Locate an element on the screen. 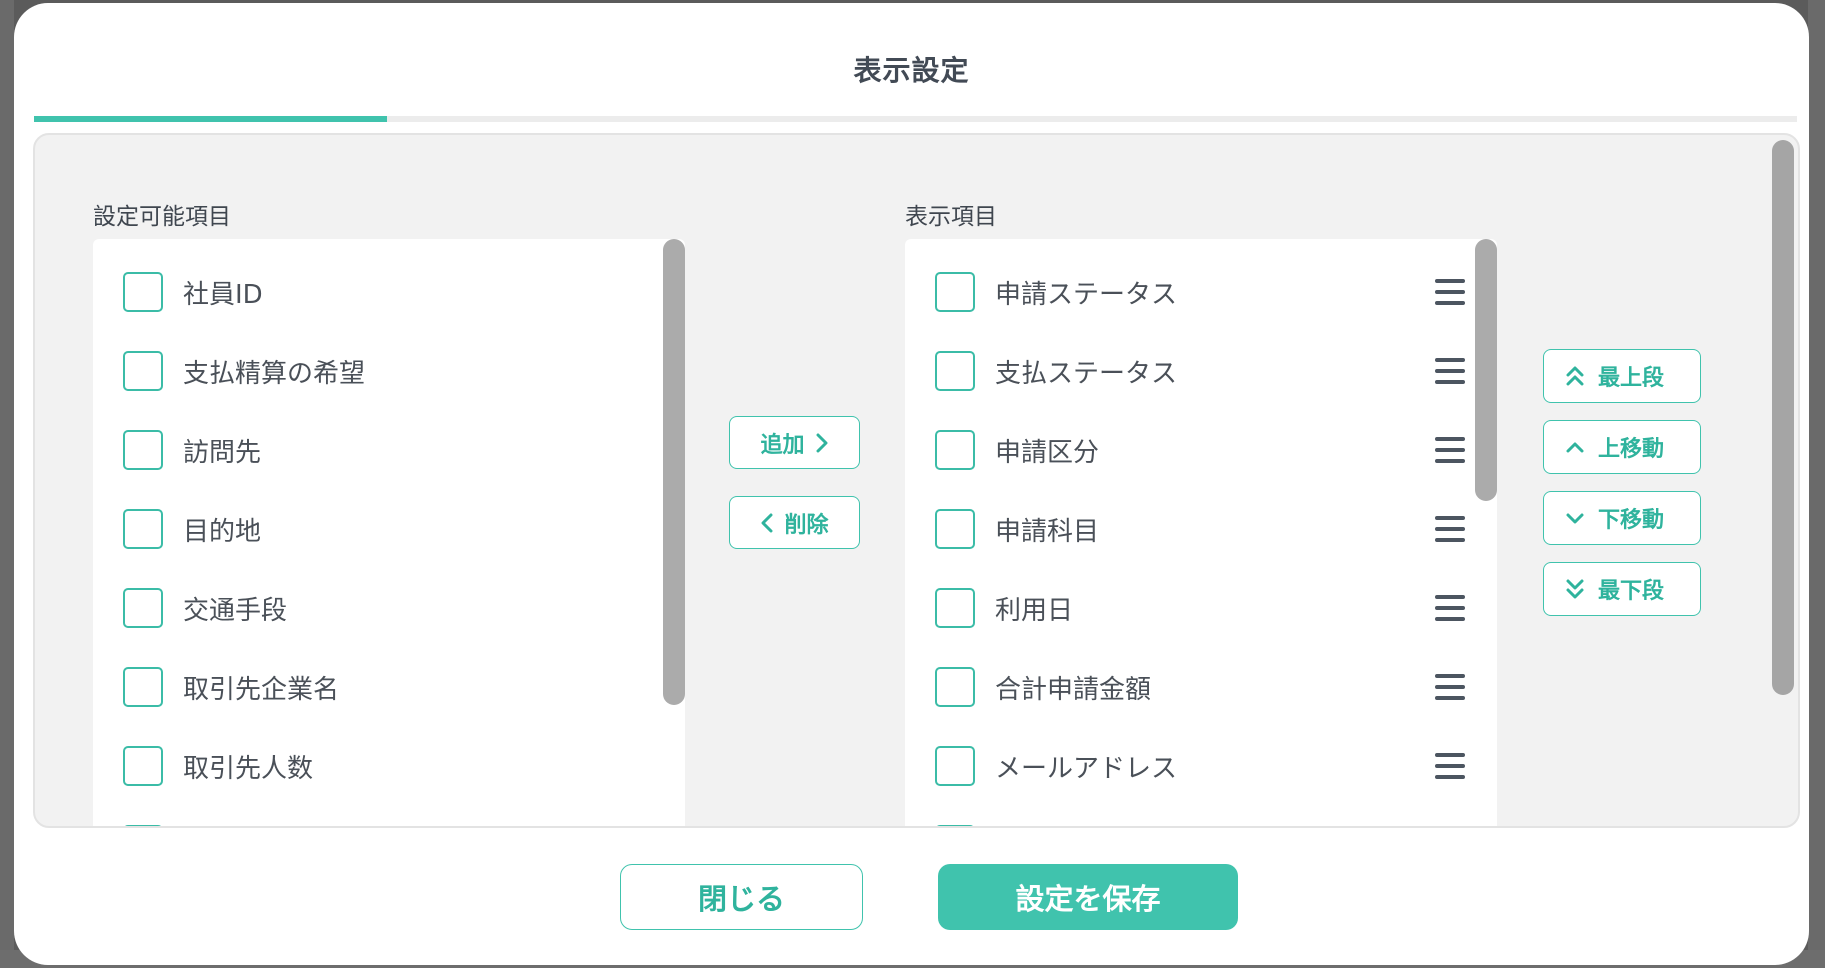 Image resolution: width=1825 pixels, height=968 pixels. background-right is located at coordinates (1816, 484).